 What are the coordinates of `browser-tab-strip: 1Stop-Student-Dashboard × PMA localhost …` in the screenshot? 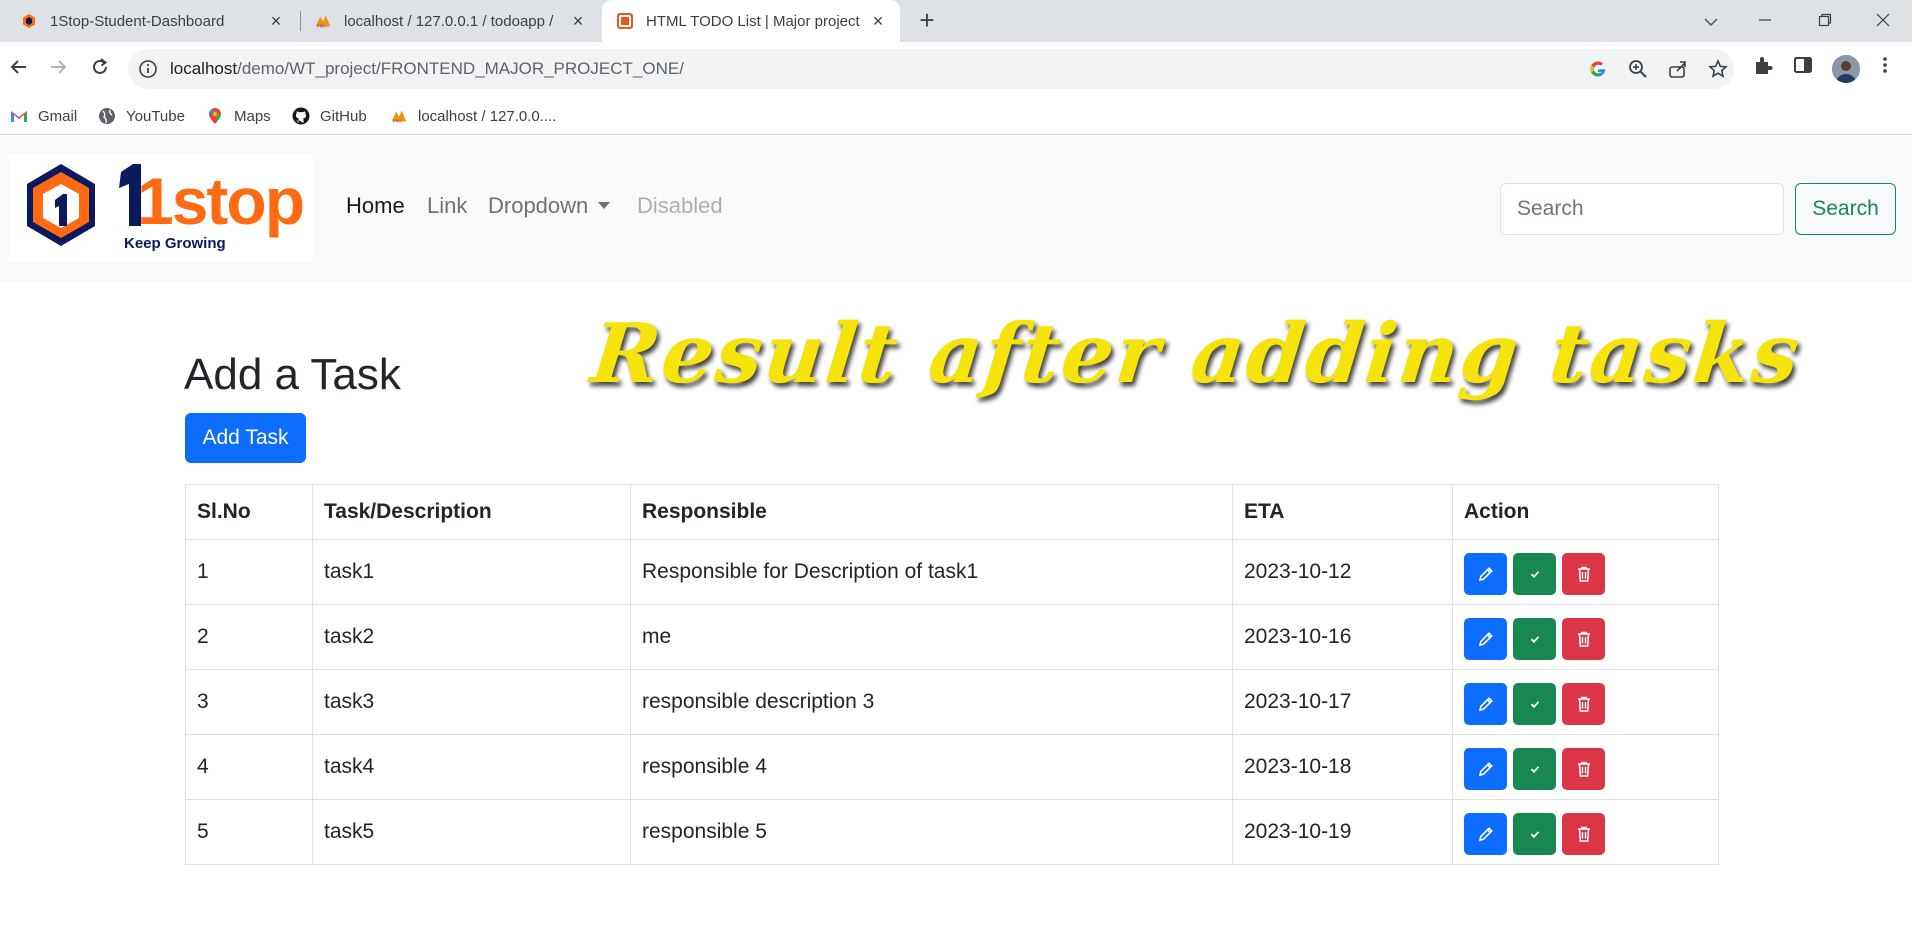 It's located at (956, 21).